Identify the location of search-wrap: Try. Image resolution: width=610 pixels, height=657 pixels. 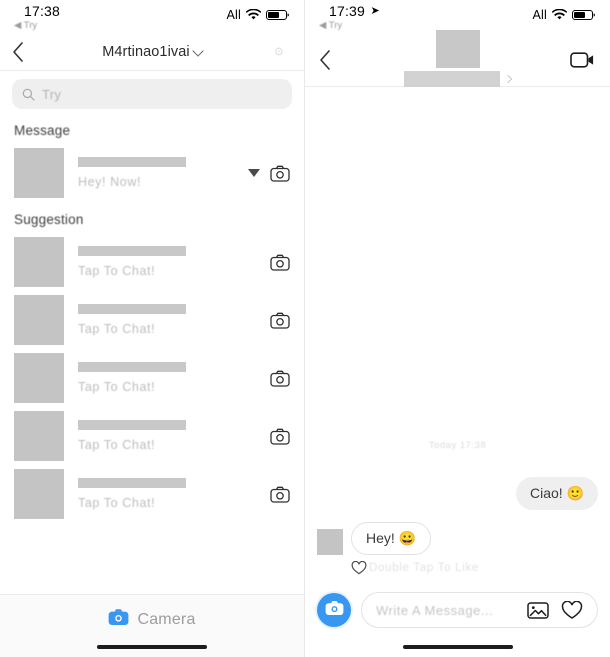
(152, 92).